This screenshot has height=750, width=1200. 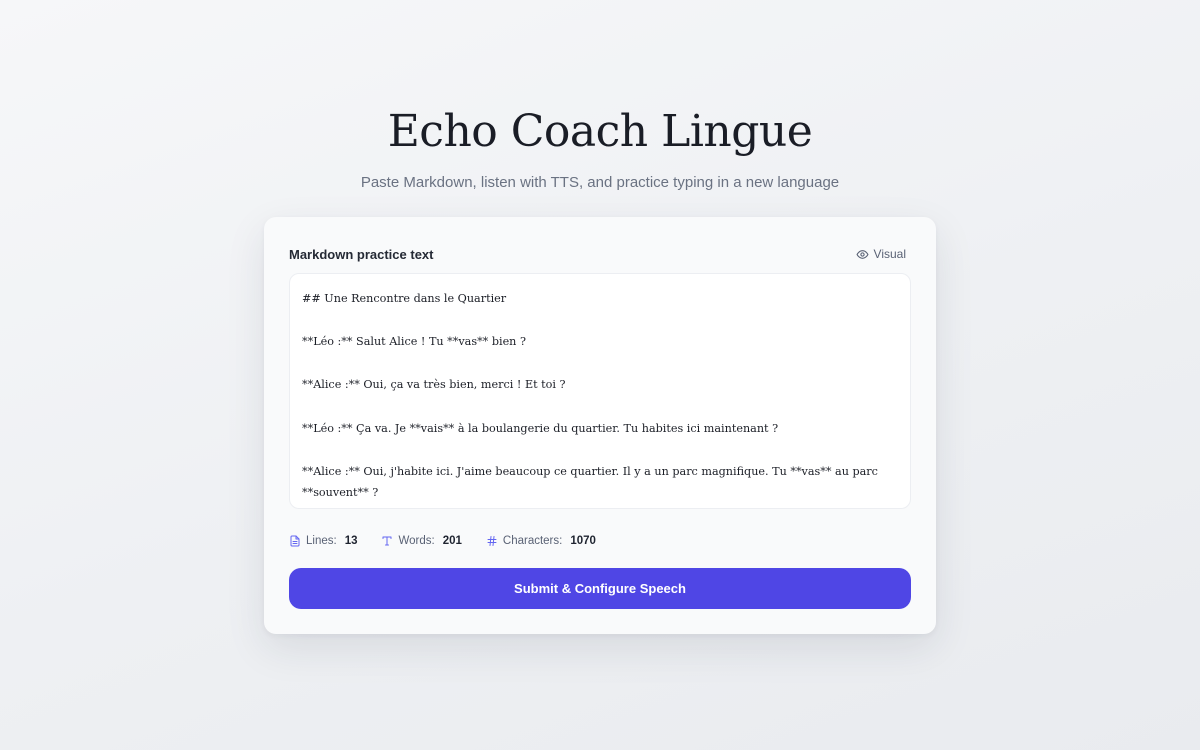 What do you see at coordinates (583, 541) in the screenshot?
I see `characters-value: 1070` at bounding box center [583, 541].